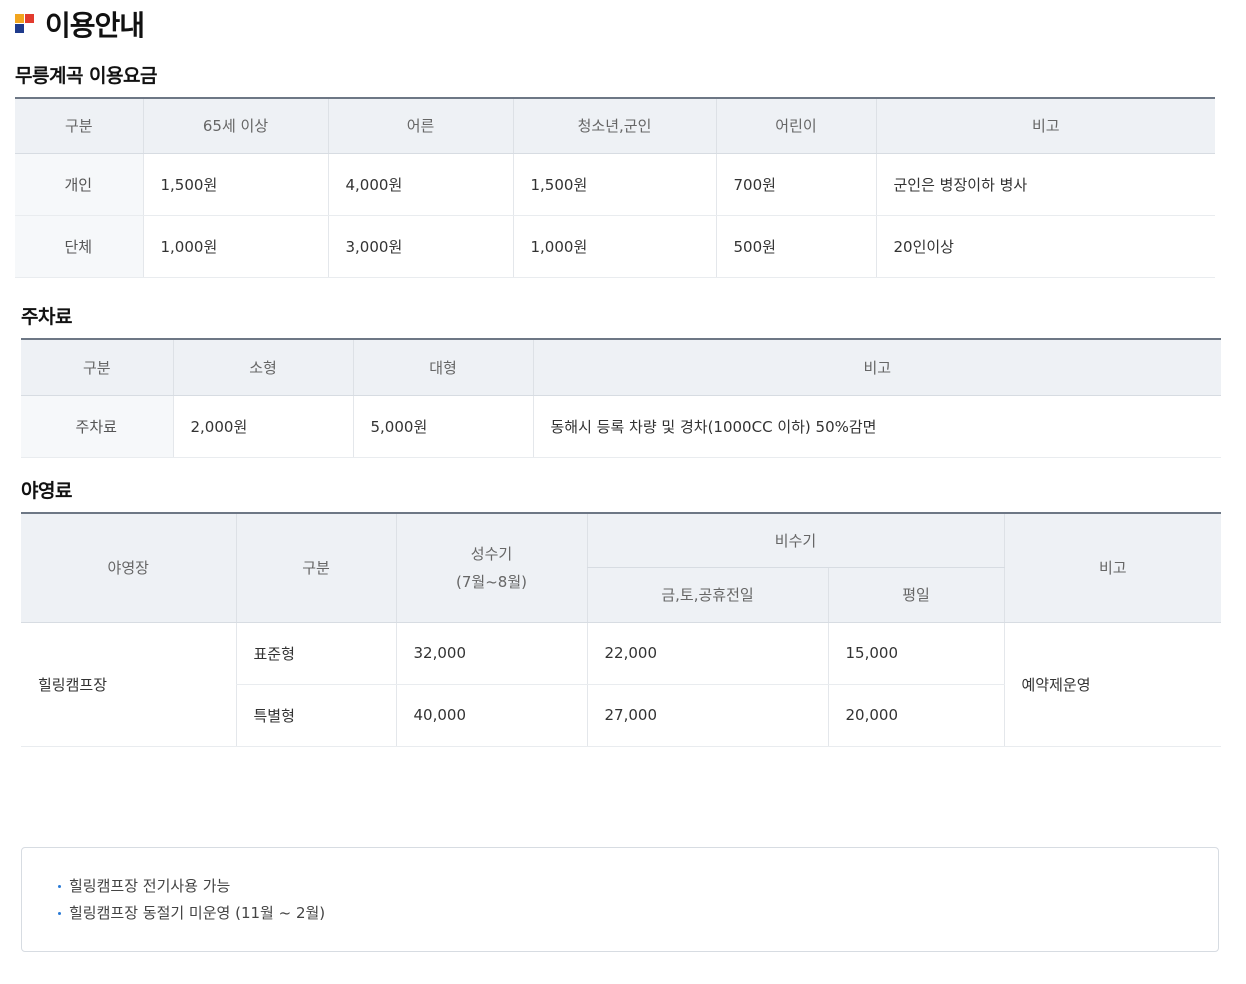  I want to click on camping-header-peak-period: (7월~8월), so click(491, 581).